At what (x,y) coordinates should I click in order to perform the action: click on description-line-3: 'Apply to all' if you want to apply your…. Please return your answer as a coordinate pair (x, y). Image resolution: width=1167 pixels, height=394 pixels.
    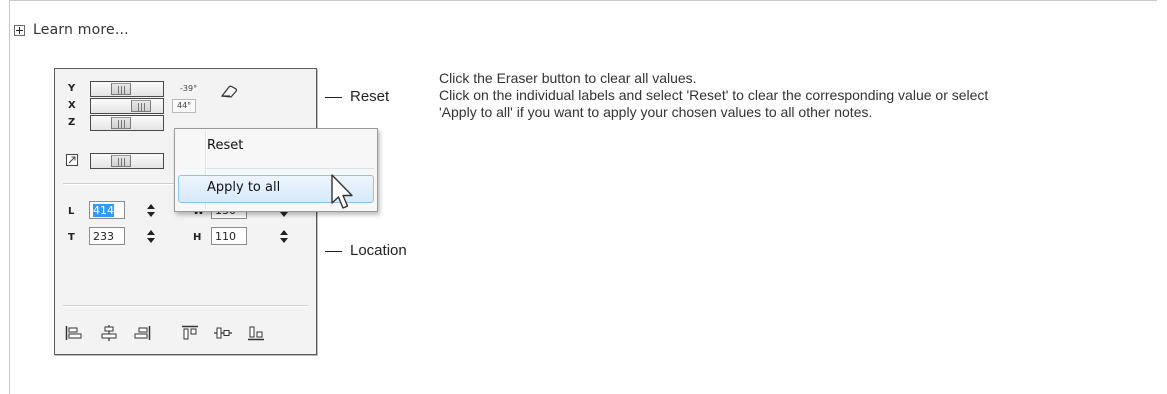
    Looking at the image, I should click on (656, 112).